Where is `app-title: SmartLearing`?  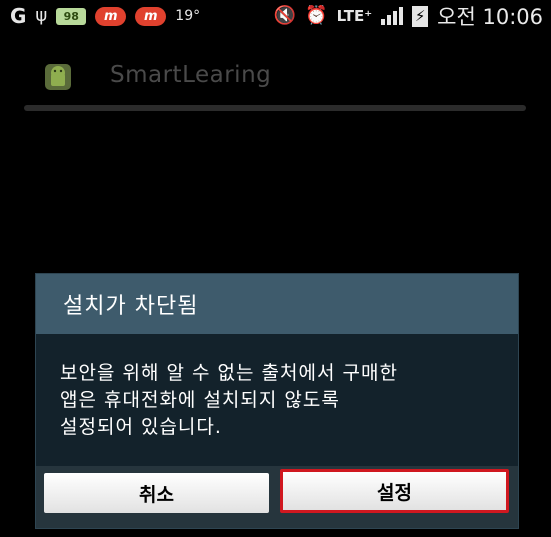
app-title: SmartLearing is located at coordinates (191, 75).